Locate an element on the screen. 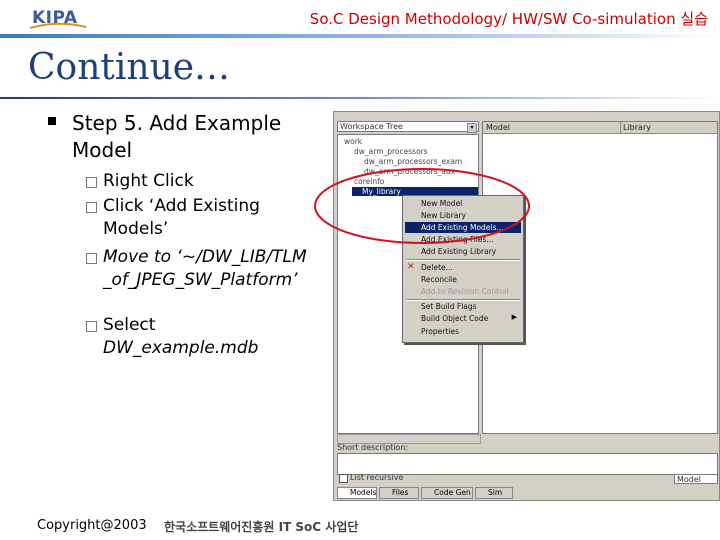 This screenshot has width=720, height=540. submenu-arrow-icon: ▶ is located at coordinates (514, 317).